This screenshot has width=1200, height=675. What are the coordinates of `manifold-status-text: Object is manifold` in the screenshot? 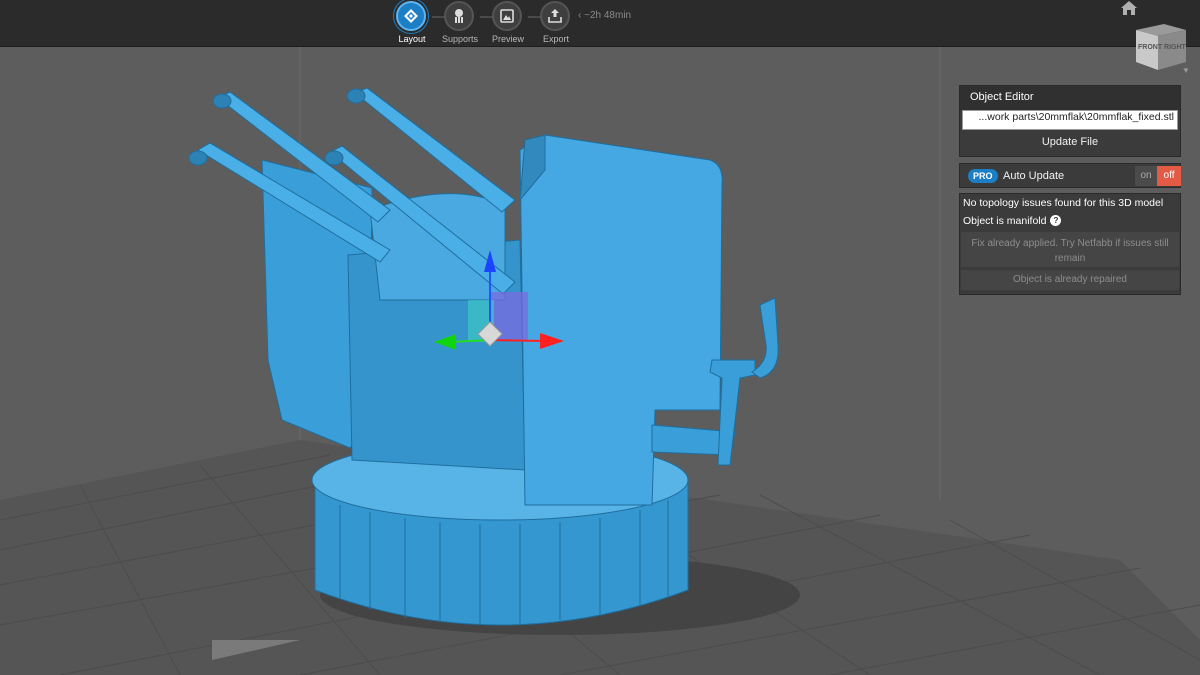 It's located at (1005, 221).